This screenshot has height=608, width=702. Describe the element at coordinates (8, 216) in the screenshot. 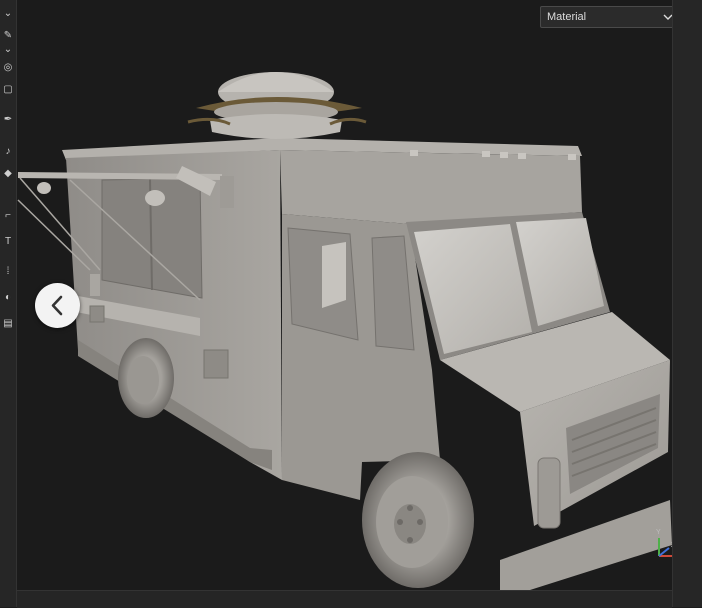

I see `crop-icon: ⌐` at that location.